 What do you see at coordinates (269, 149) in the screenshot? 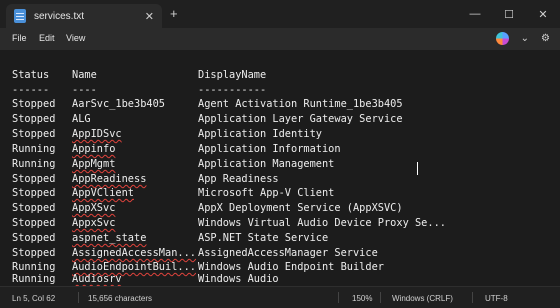
I see `row-displayname: Application Information` at bounding box center [269, 149].